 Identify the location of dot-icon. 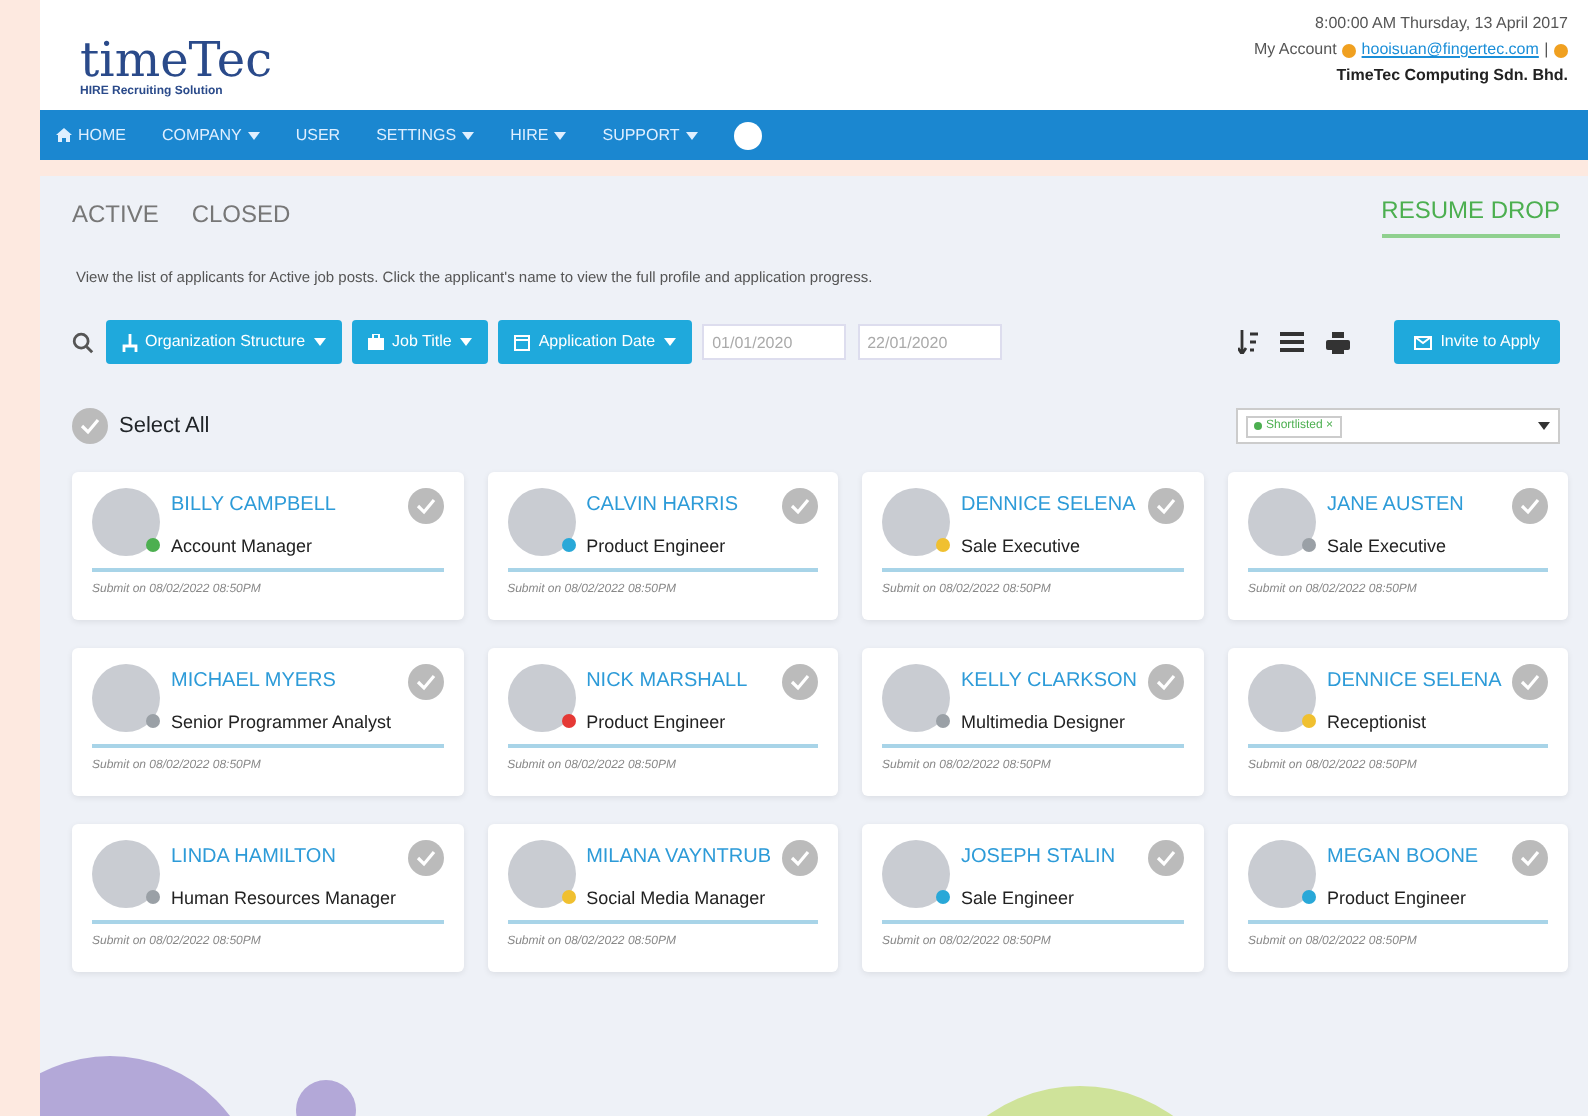
(1258, 426).